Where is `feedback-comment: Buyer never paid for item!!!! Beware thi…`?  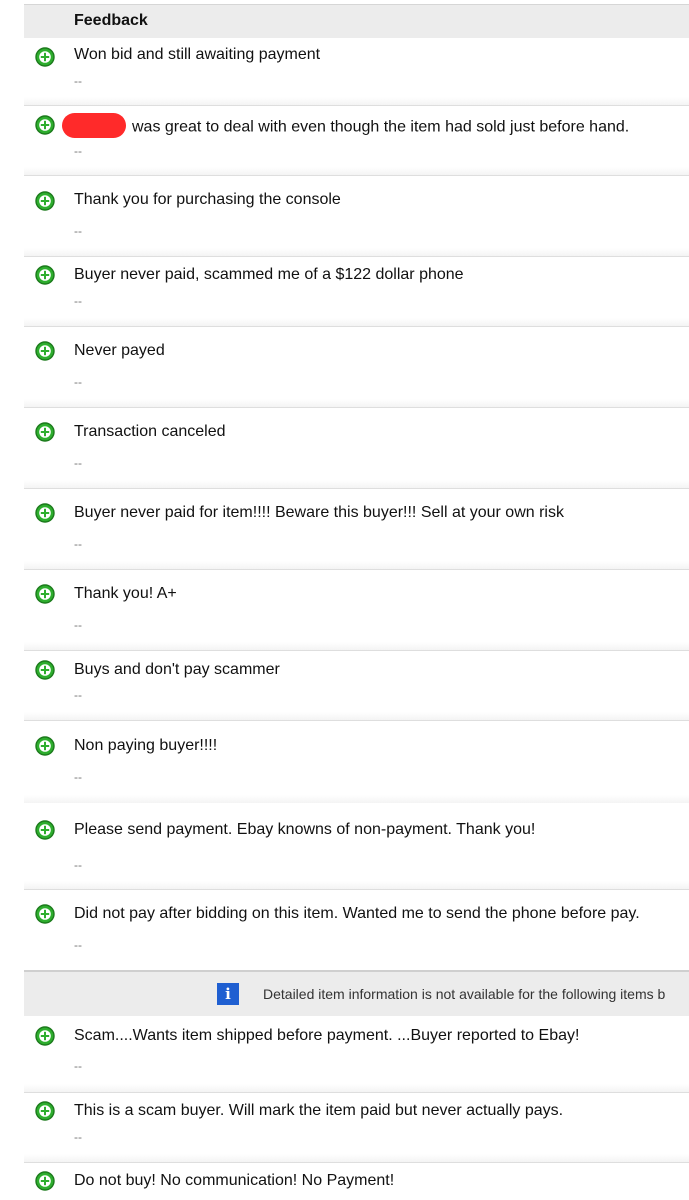 feedback-comment: Buyer never paid for item!!!! Beware thi… is located at coordinates (319, 512).